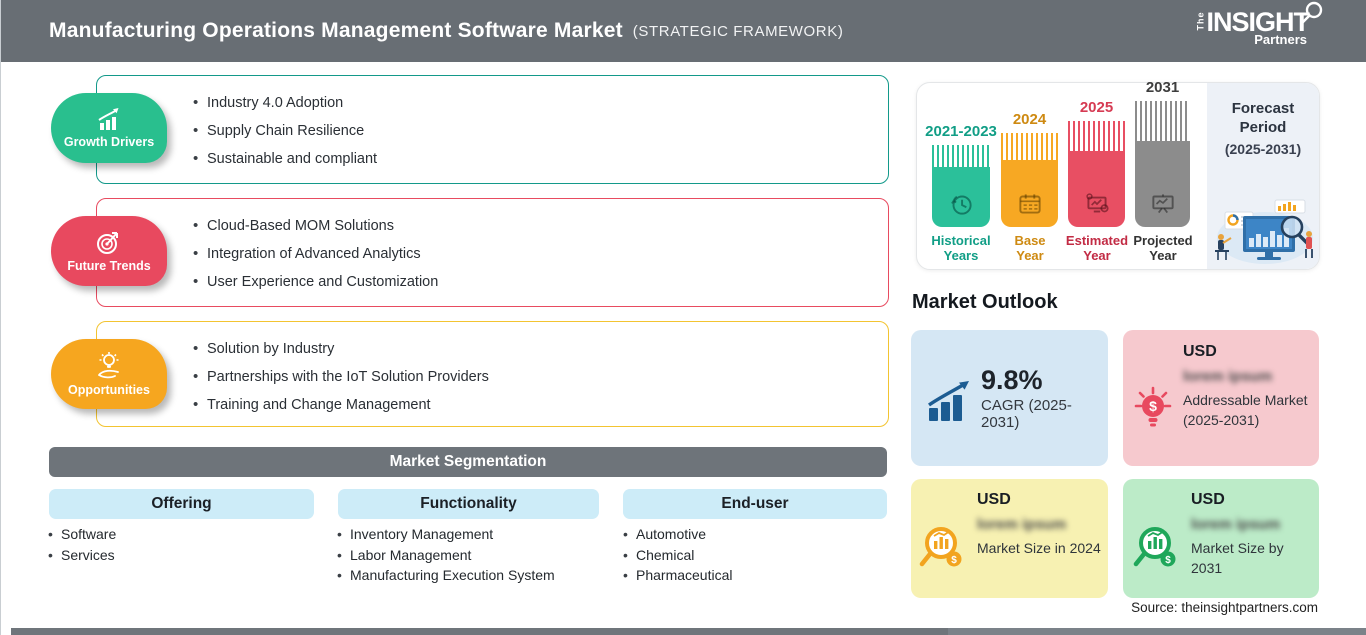 The height and width of the screenshot is (635, 1366). Describe the element at coordinates (540, 349) in the screenshot. I see `list-item: Solution by Industry` at that location.